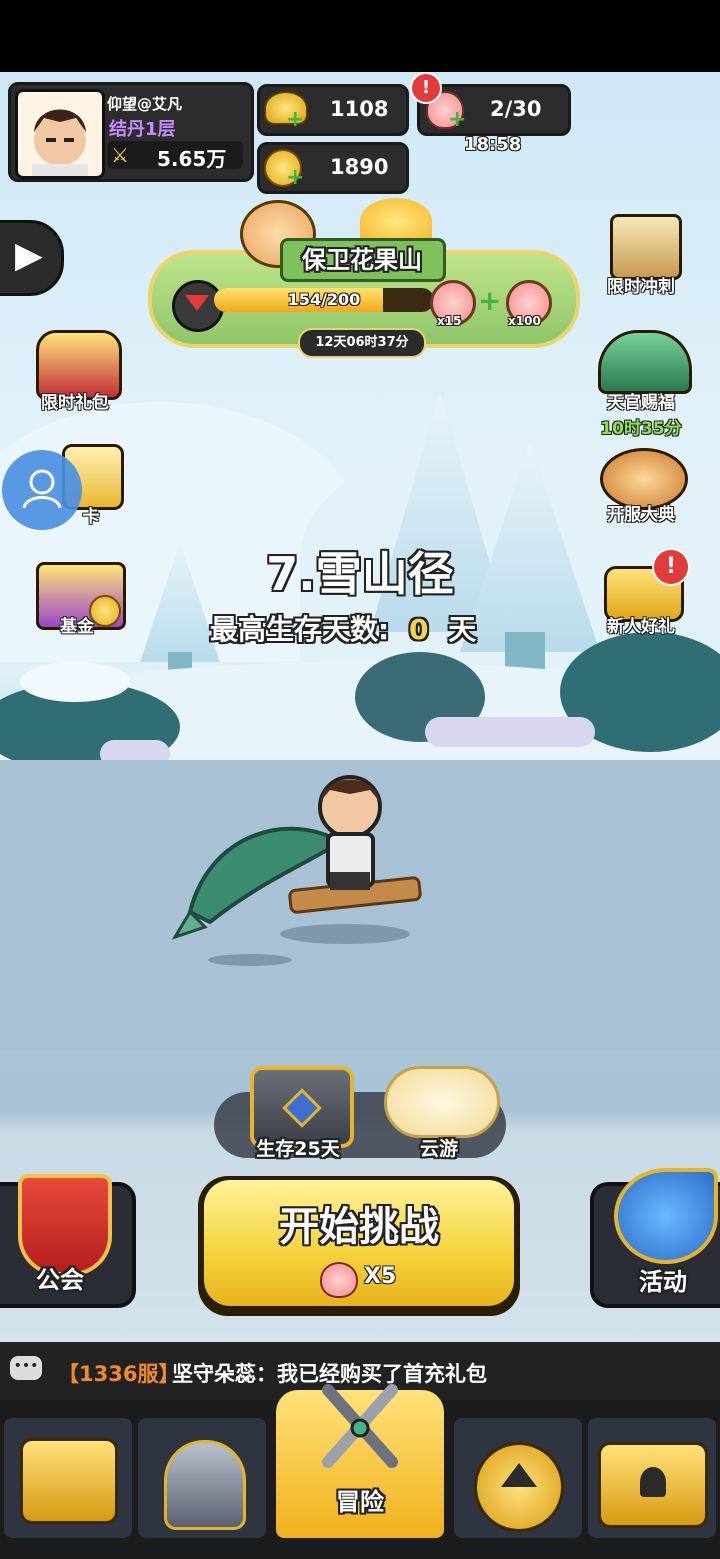 The image size is (720, 1559). What do you see at coordinates (69, 1481) in the screenshot?
I see `shop-icon` at bounding box center [69, 1481].